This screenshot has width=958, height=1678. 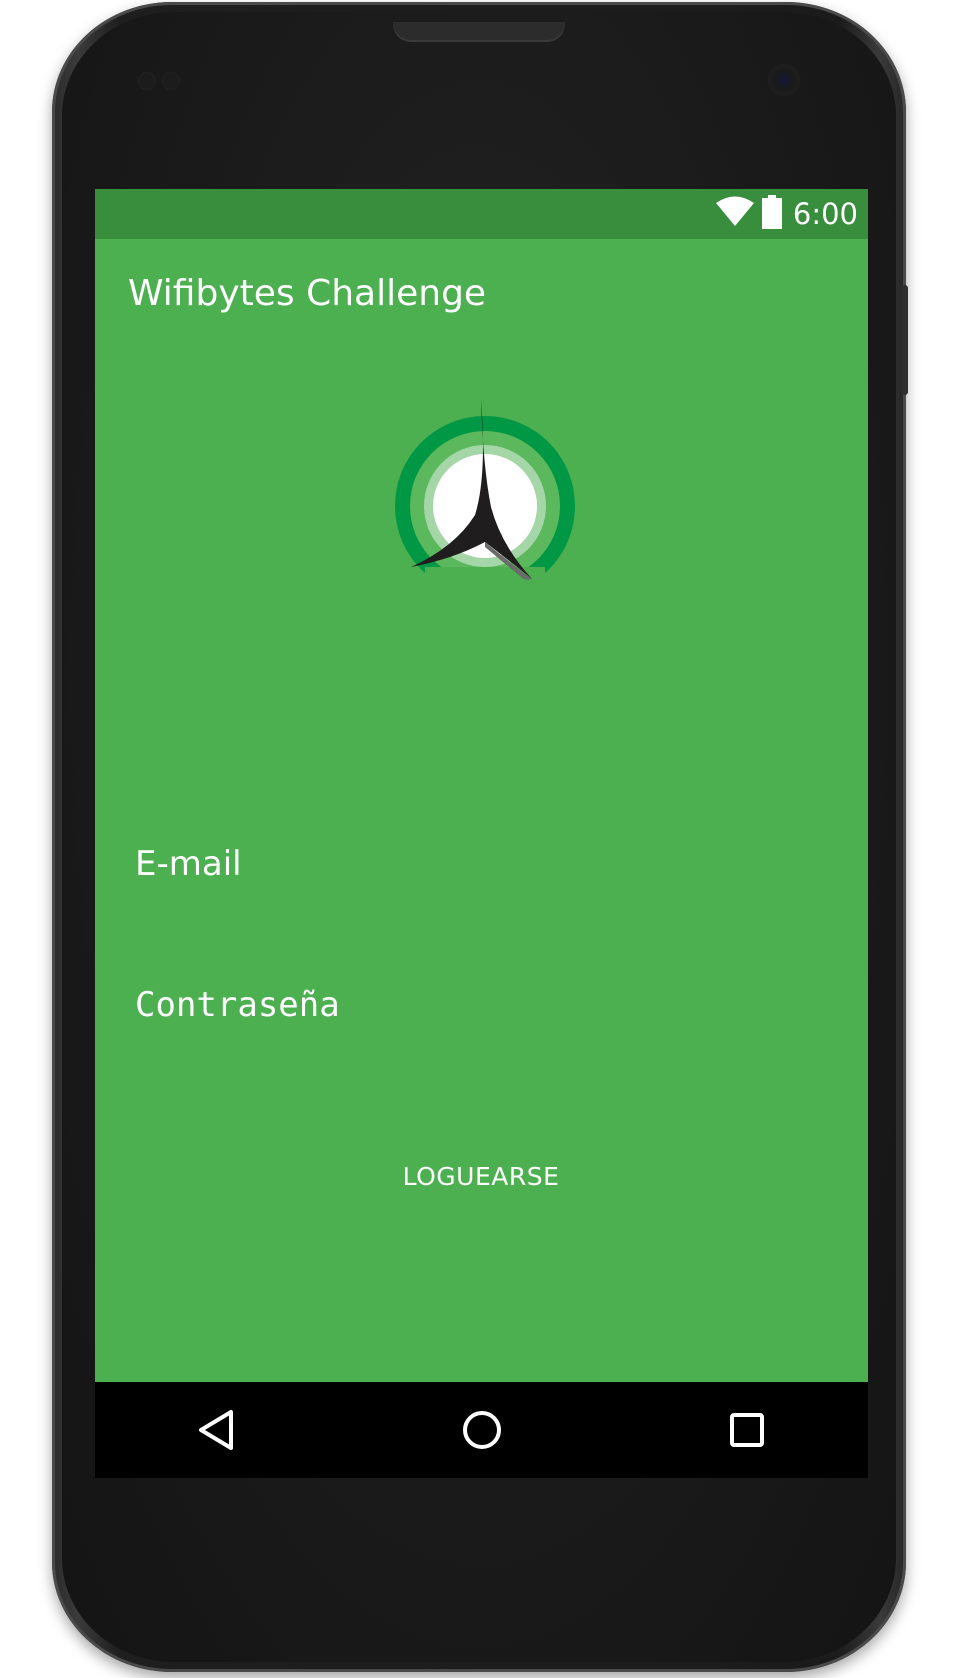 I want to click on navigation-bar, so click(x=481, y=1430).